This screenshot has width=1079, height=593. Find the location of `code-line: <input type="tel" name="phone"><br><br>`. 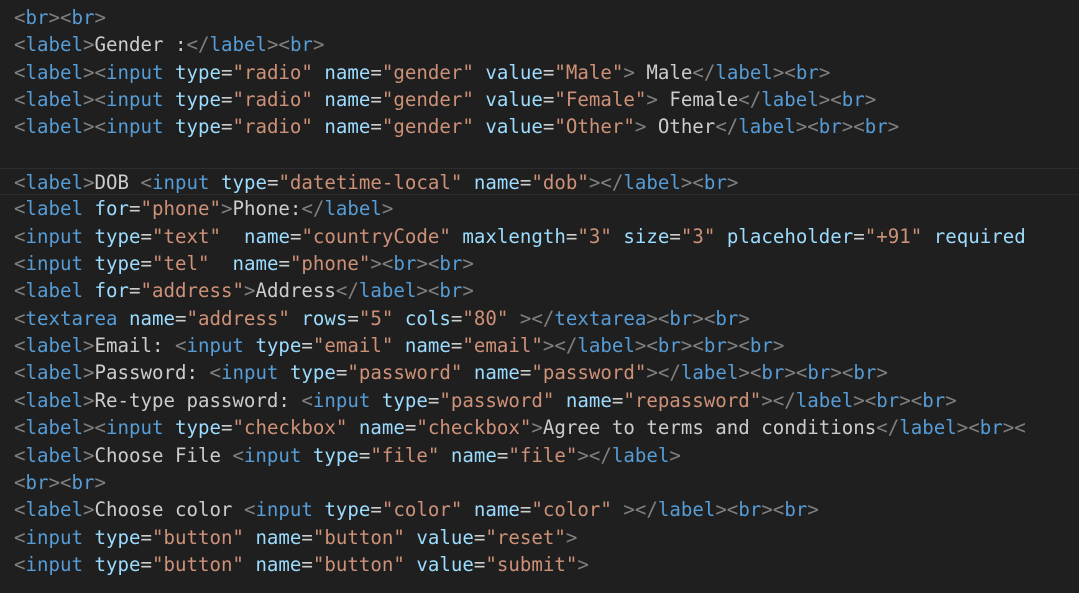

code-line: <input type="tel" name="phone"><br><br> is located at coordinates (539, 263).